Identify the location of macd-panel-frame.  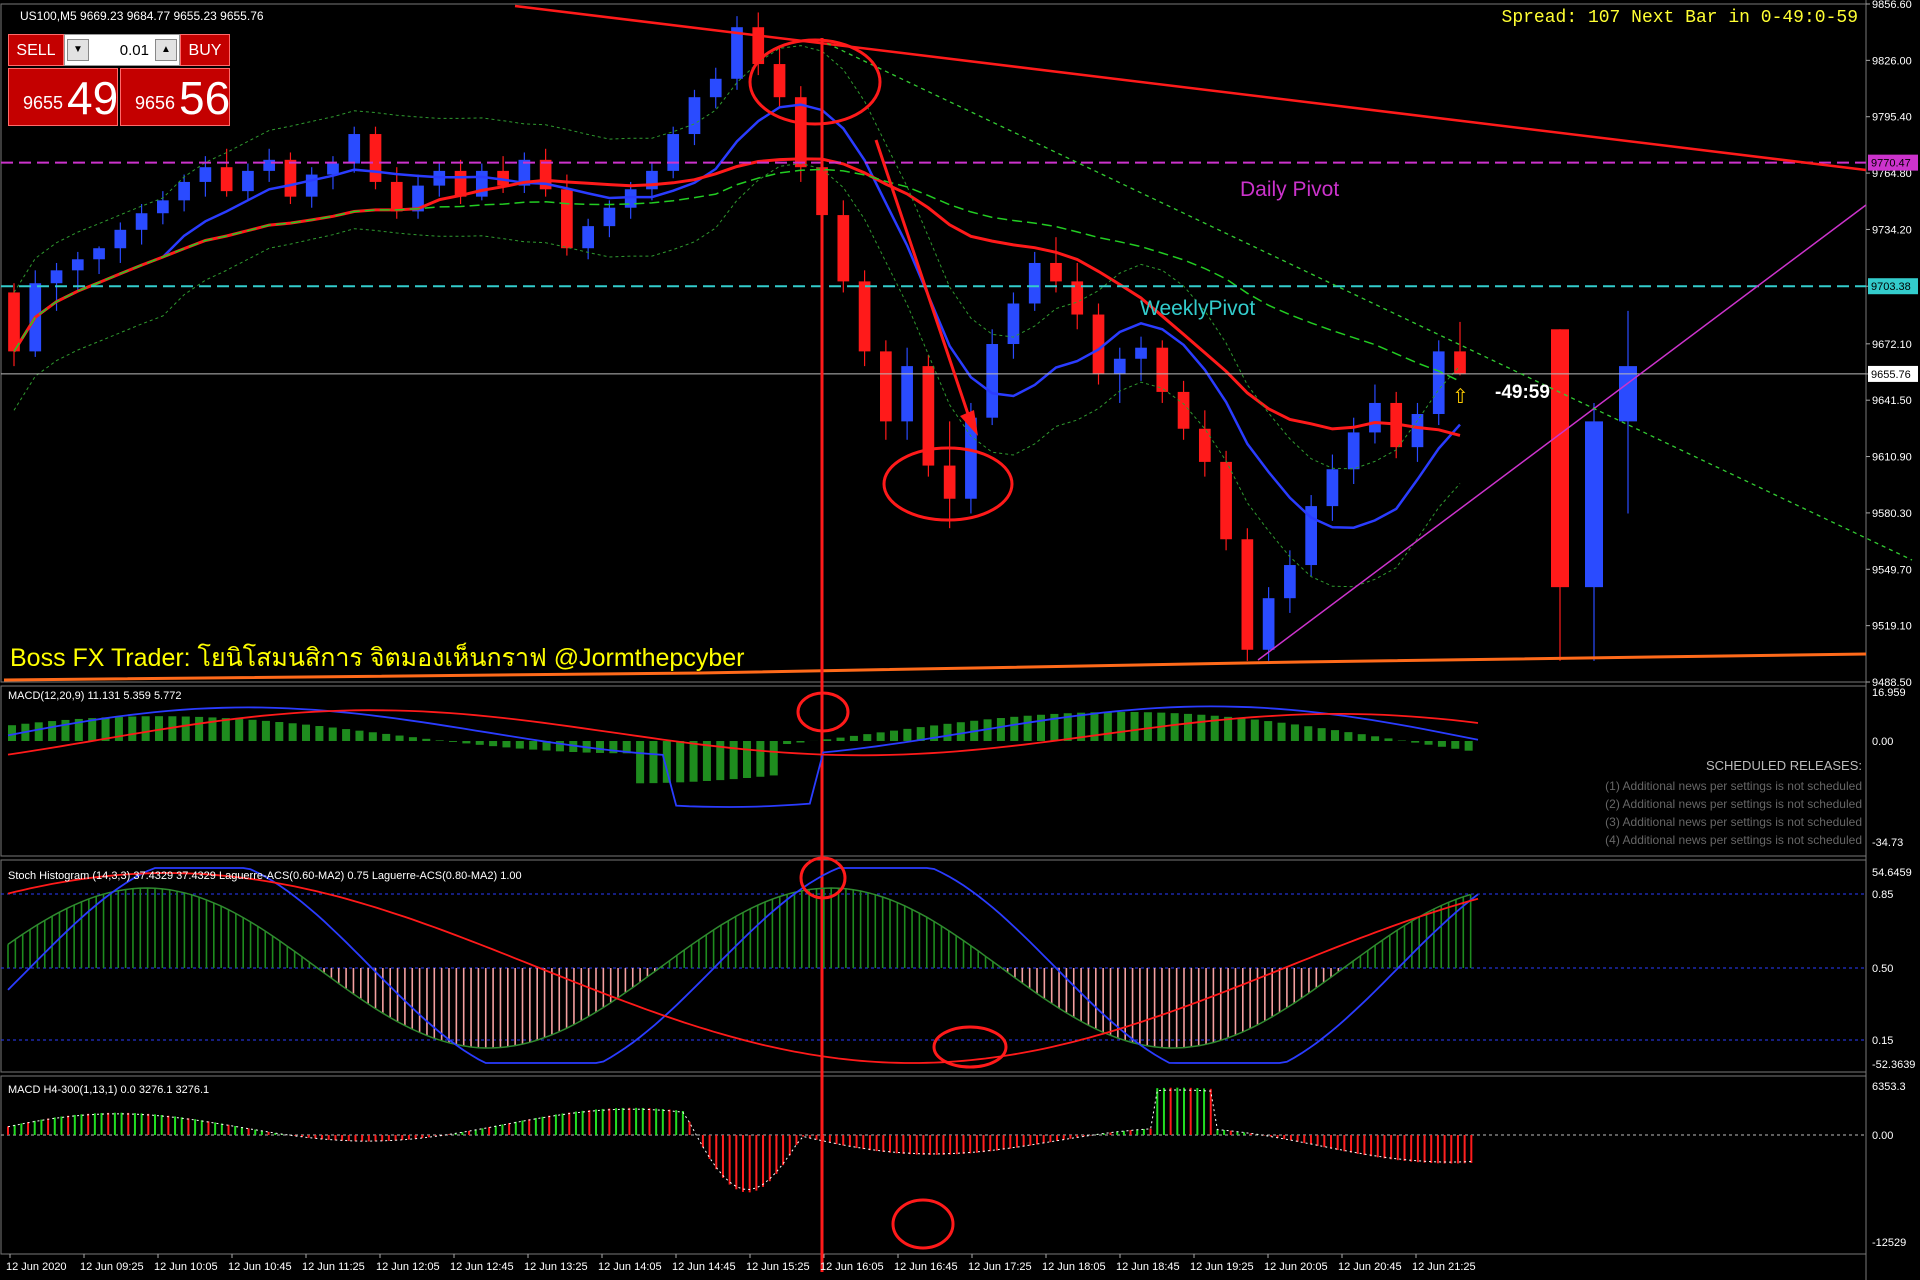
(933, 771).